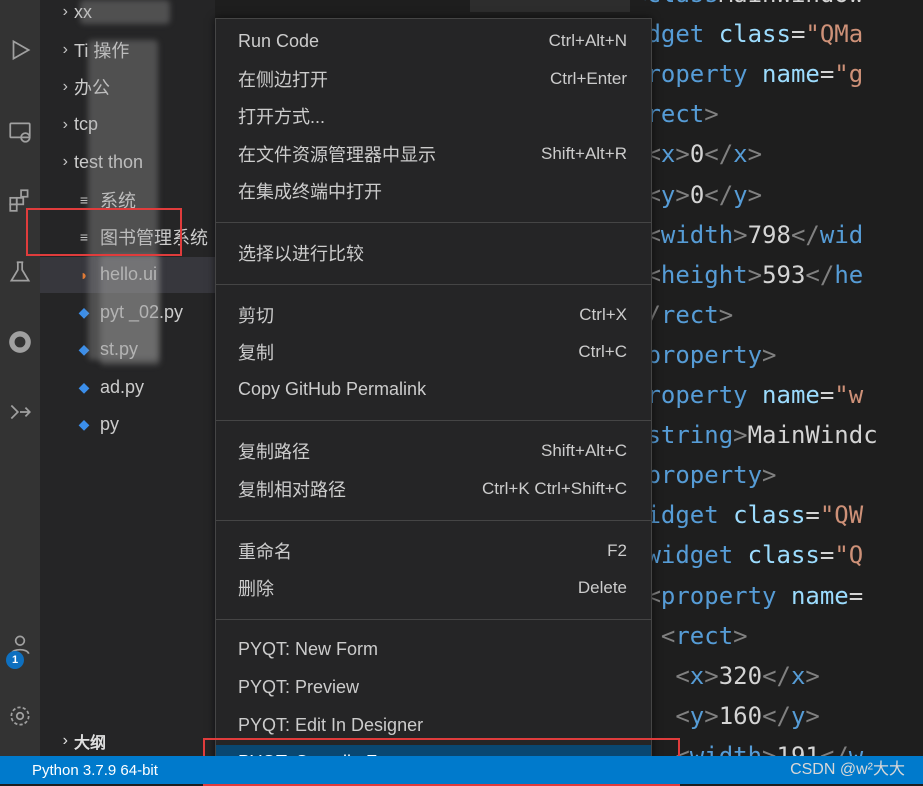 Image resolution: width=923 pixels, height=786 pixels. I want to click on menu-item: Copy GitHub Permalink, so click(433, 390).